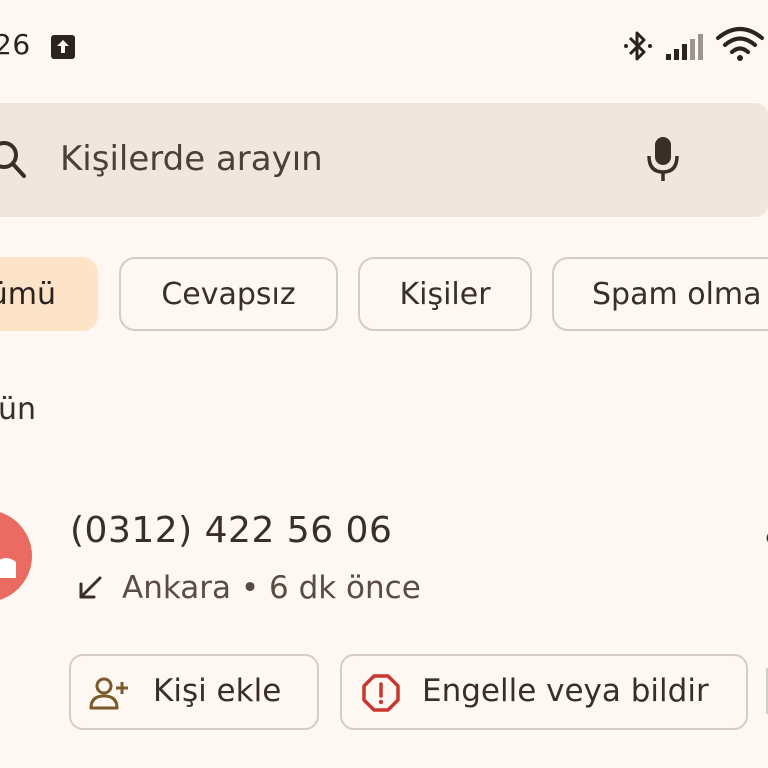 This screenshot has width=768, height=768. I want to click on bluetooth-icon, so click(638, 46).